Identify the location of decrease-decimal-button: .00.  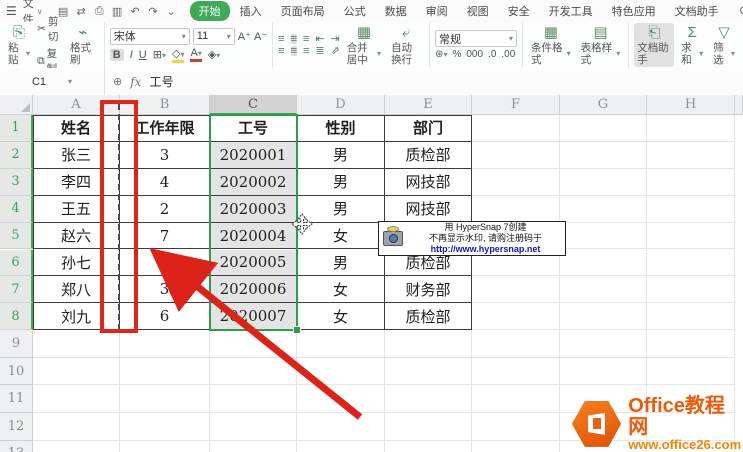
(508, 54).